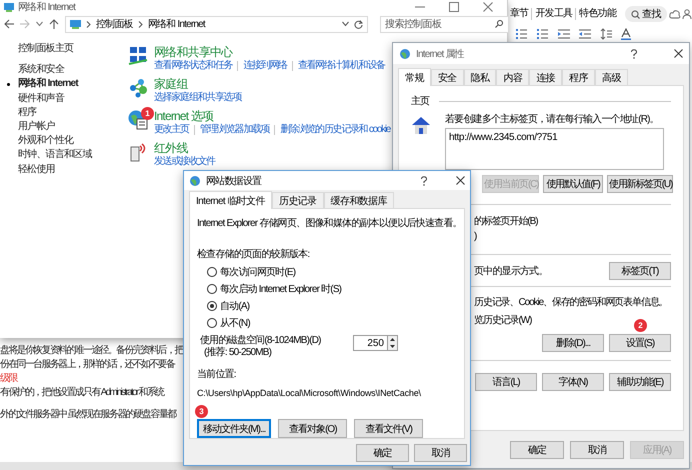 This screenshot has height=470, width=692. What do you see at coordinates (332, 305) in the screenshot?
I see `radio-option: 自动(A)` at bounding box center [332, 305].